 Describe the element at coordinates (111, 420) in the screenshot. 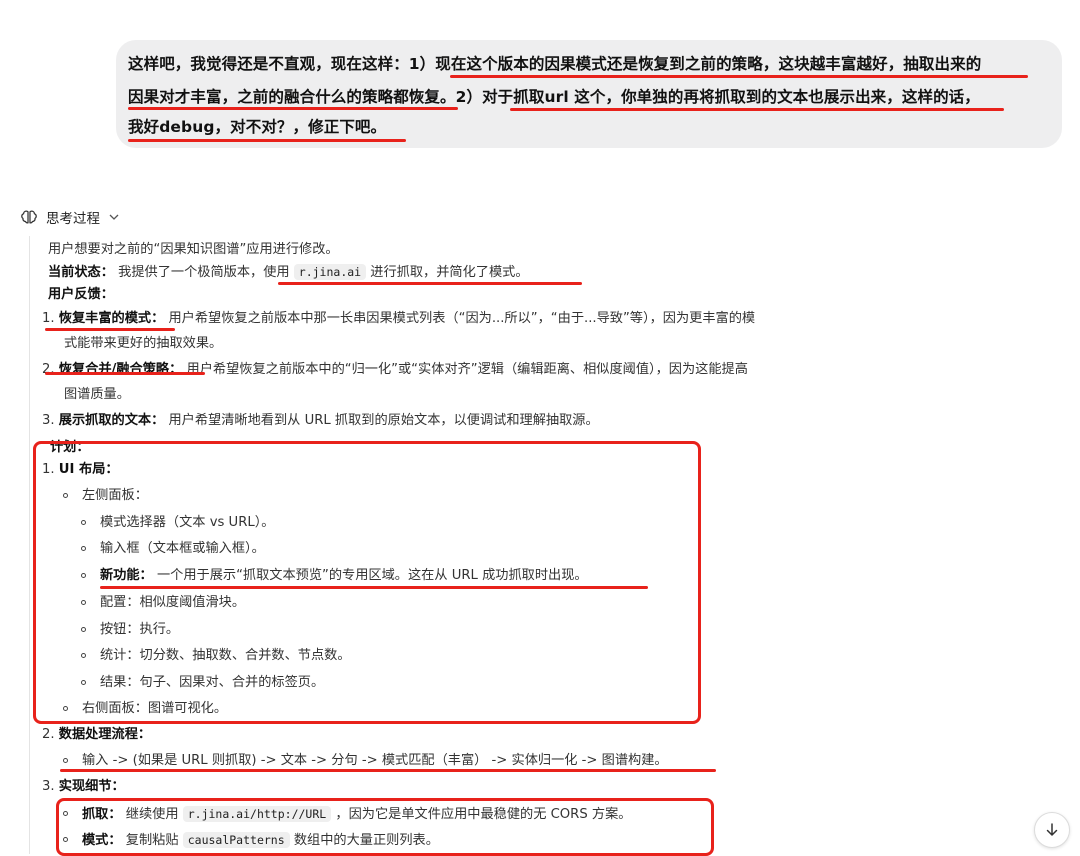

I see `feedback-item-label: 展示抓取的文本：` at that location.